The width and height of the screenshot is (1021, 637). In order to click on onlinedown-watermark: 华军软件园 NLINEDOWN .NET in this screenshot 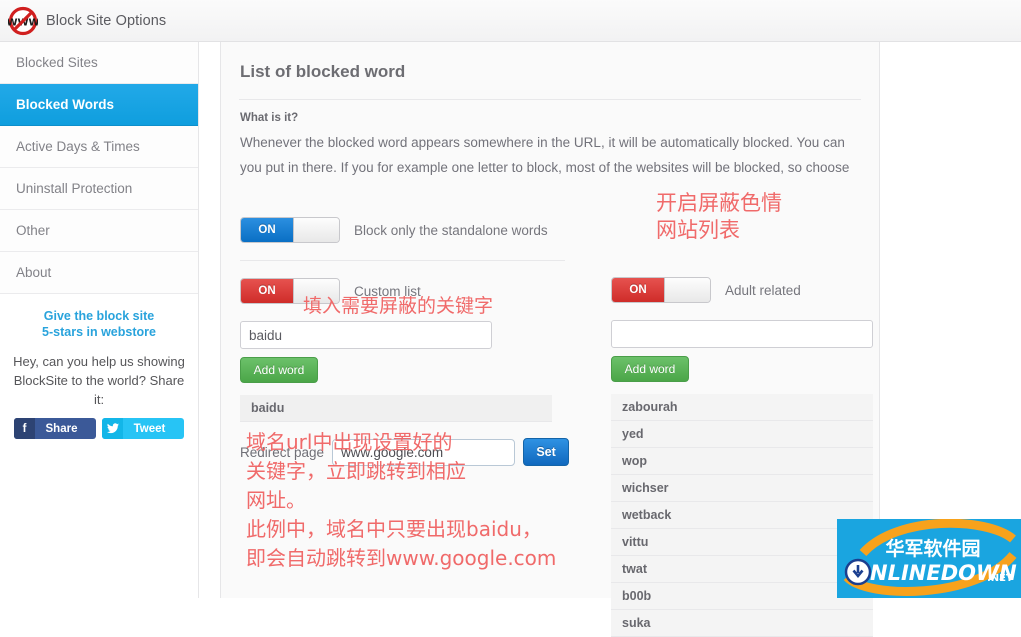, I will do `click(929, 558)`.